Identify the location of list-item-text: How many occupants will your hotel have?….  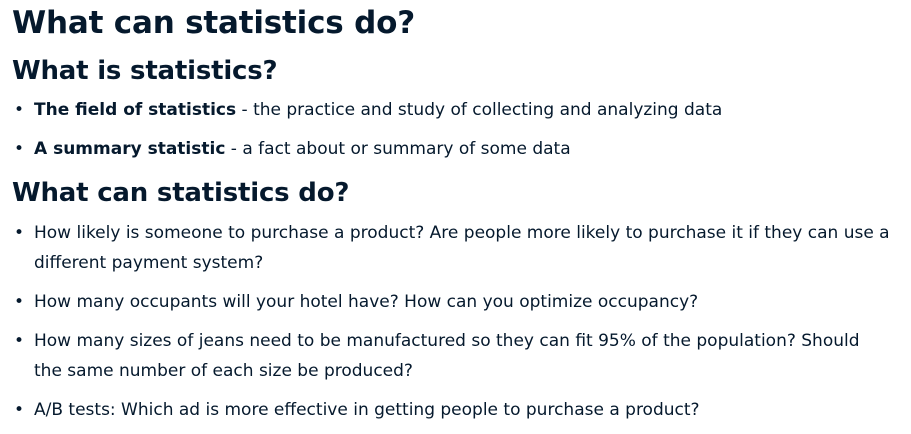
(366, 302).